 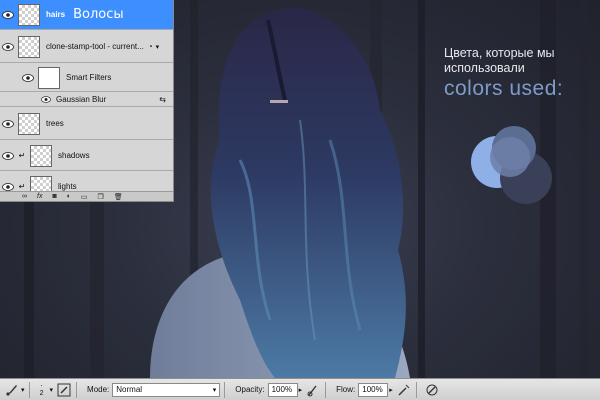 What do you see at coordinates (74, 155) in the screenshot?
I see `layer-name: shadows` at bounding box center [74, 155].